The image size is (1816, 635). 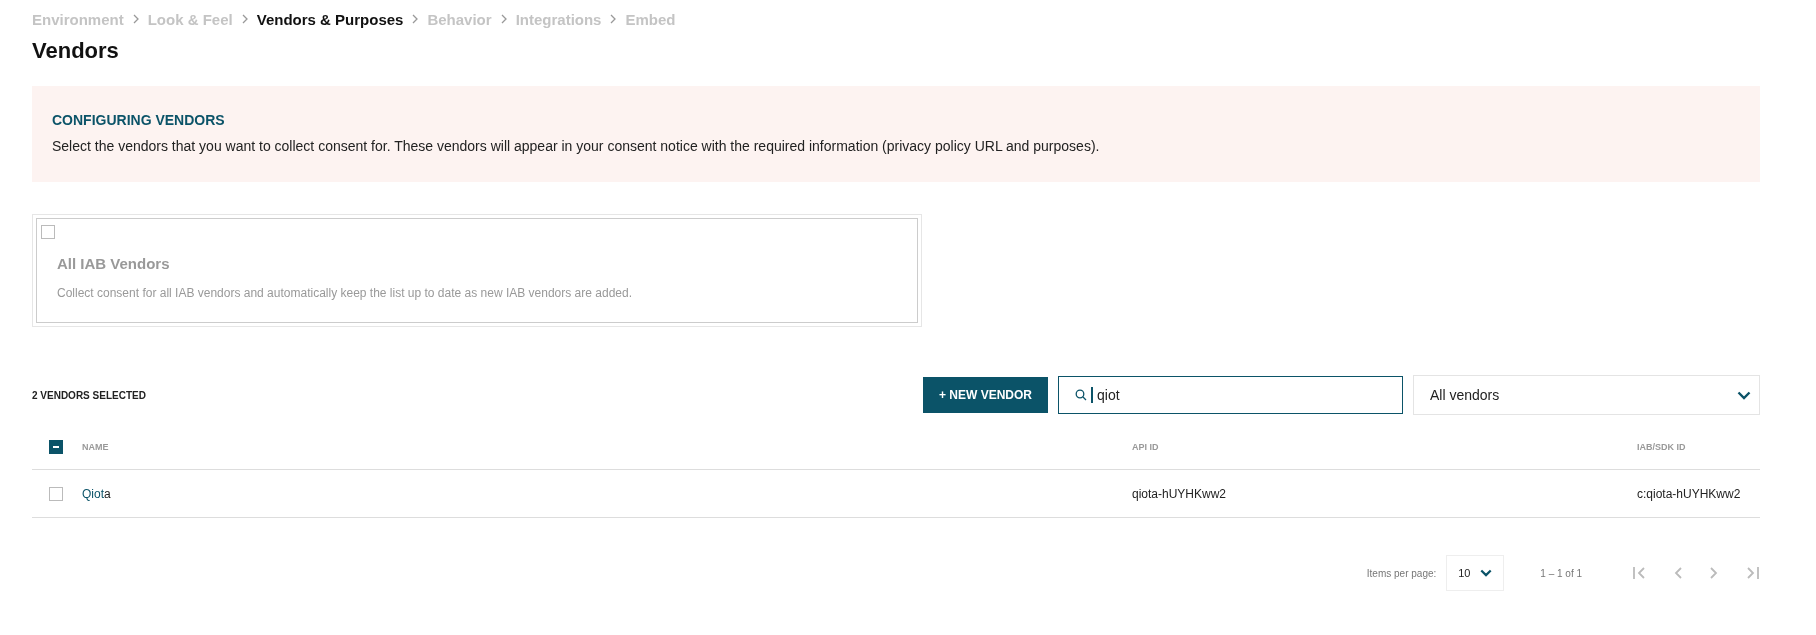 What do you see at coordinates (1714, 573) in the screenshot?
I see `next-page-icon` at bounding box center [1714, 573].